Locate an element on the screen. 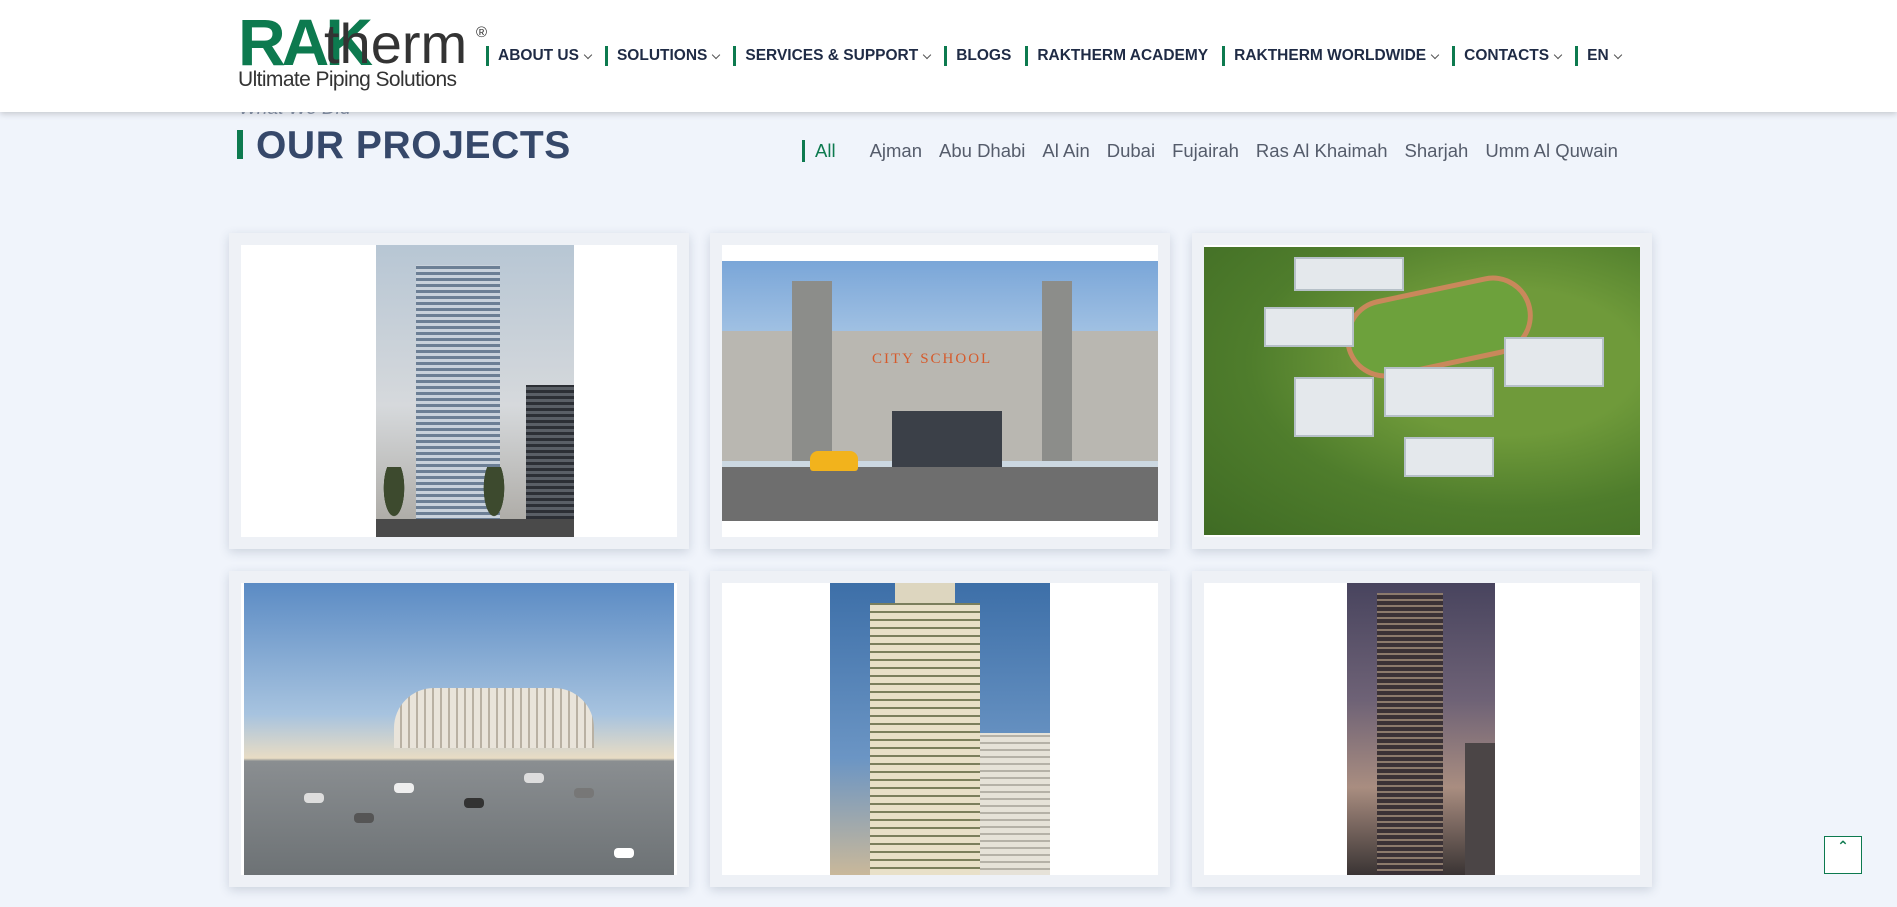 The image size is (1897, 907). filter-umm-al-quwain: Umm Al Quwain is located at coordinates (1551, 151).